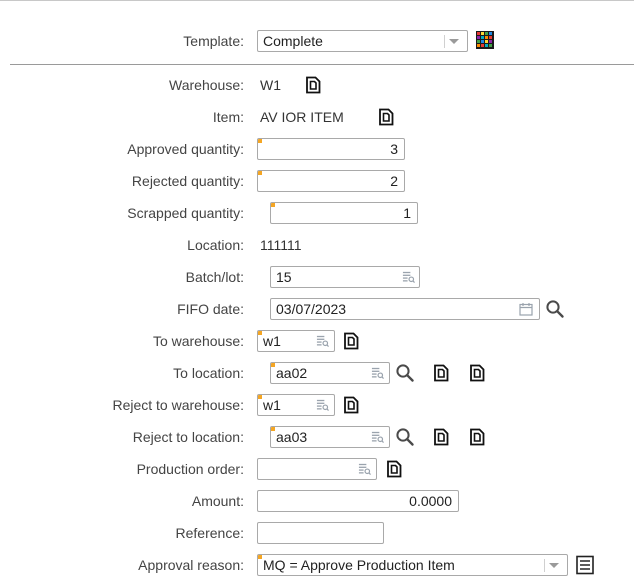 This screenshot has height=576, width=634. What do you see at coordinates (198, 341) in the screenshot?
I see `to-warehouse-label: To warehouse:` at bounding box center [198, 341].